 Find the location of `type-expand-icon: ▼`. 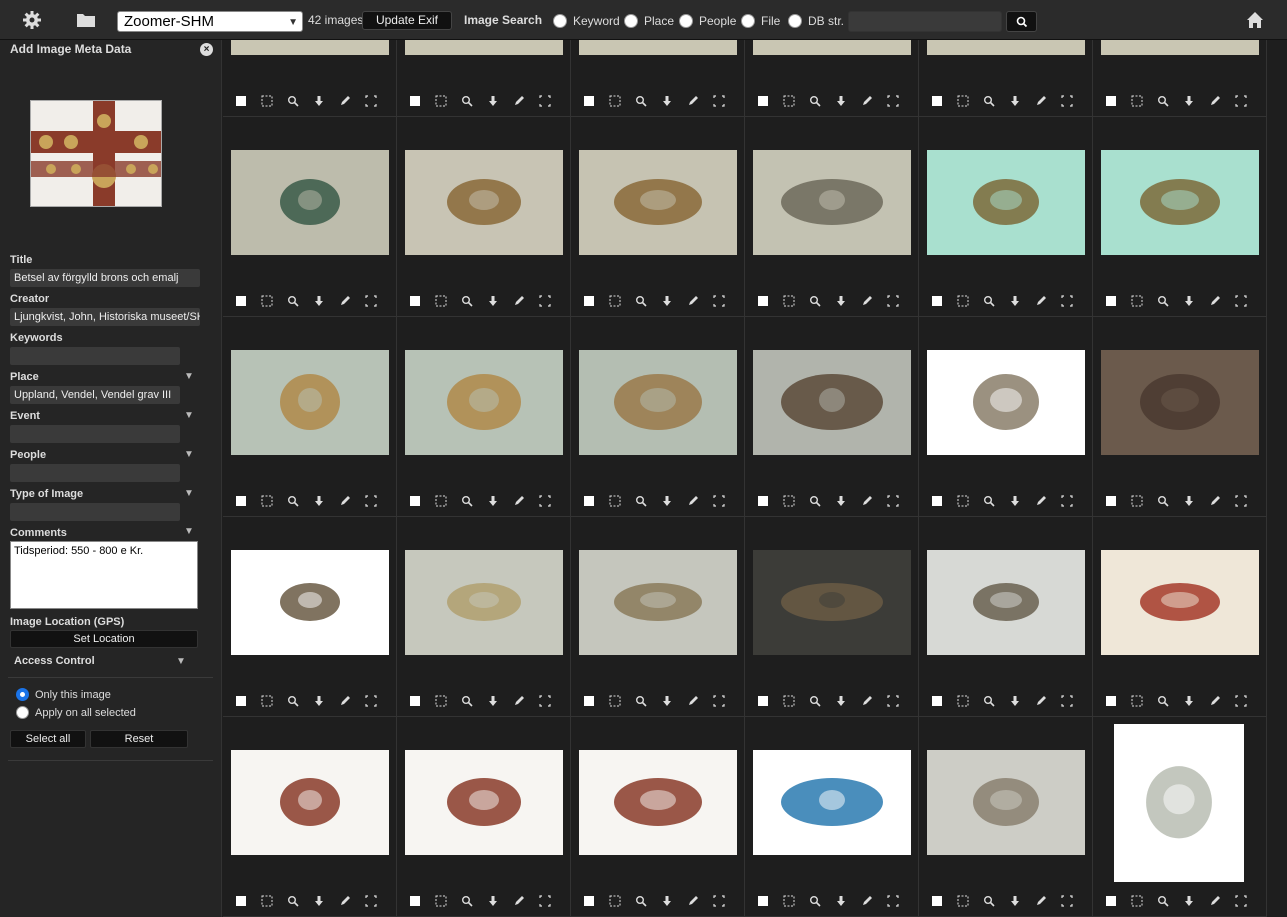

type-expand-icon: ▼ is located at coordinates (189, 493).